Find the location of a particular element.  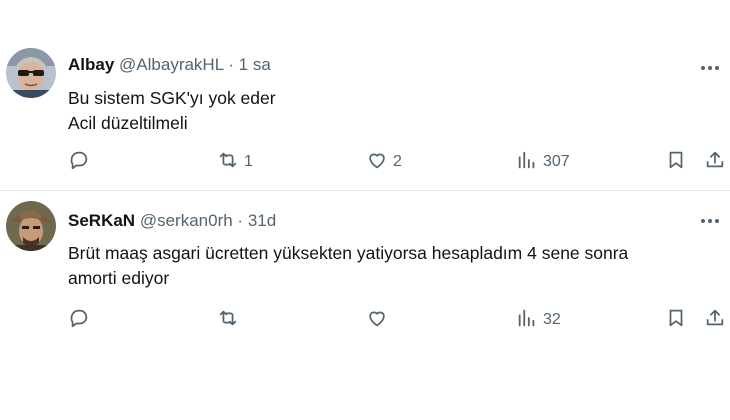

tweet-text-line: Acil düzeltilmeli is located at coordinates (128, 123).